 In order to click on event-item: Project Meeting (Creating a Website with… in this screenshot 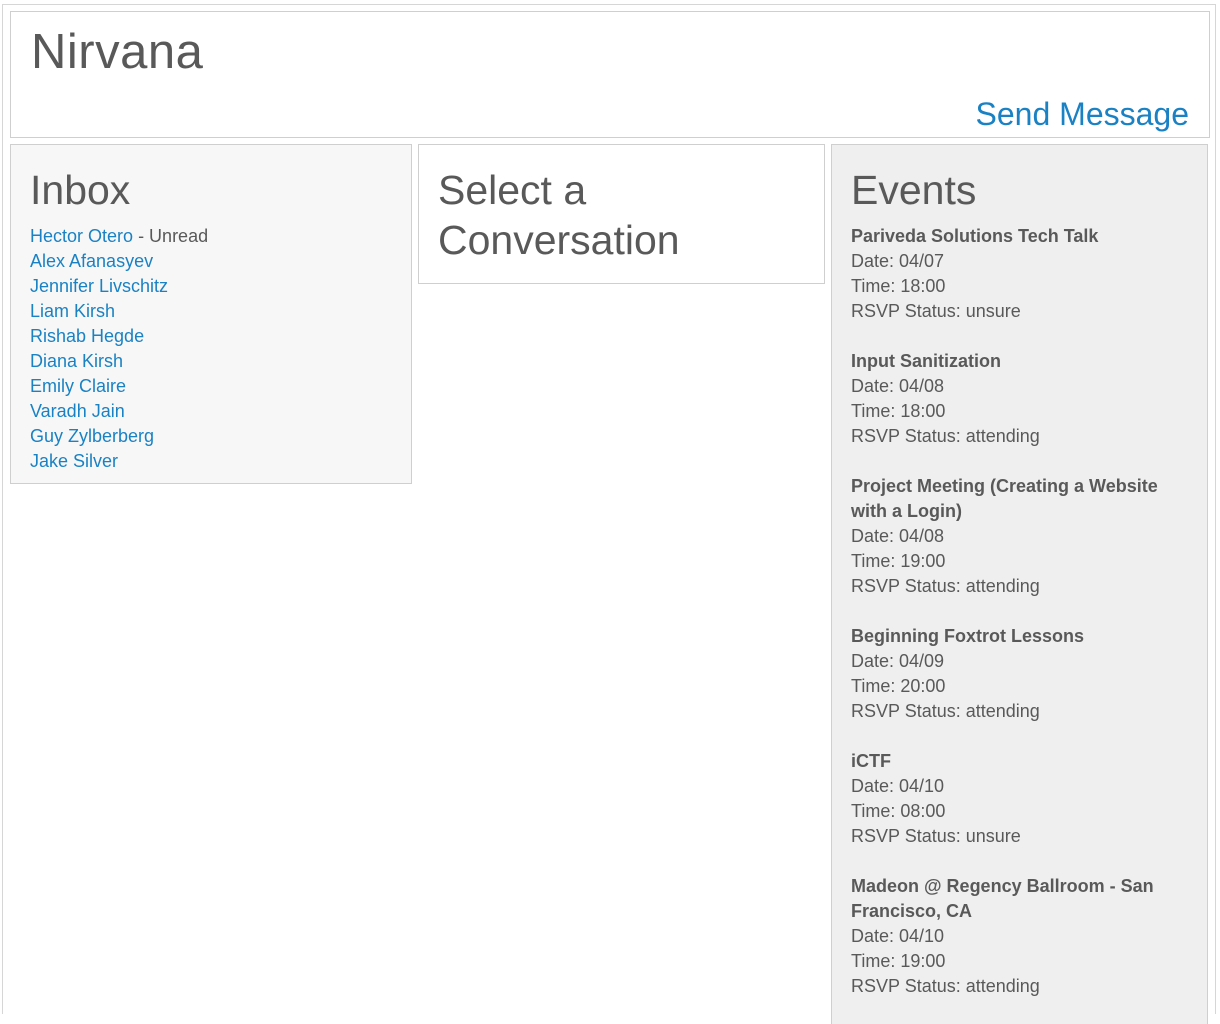, I will do `click(1019, 536)`.